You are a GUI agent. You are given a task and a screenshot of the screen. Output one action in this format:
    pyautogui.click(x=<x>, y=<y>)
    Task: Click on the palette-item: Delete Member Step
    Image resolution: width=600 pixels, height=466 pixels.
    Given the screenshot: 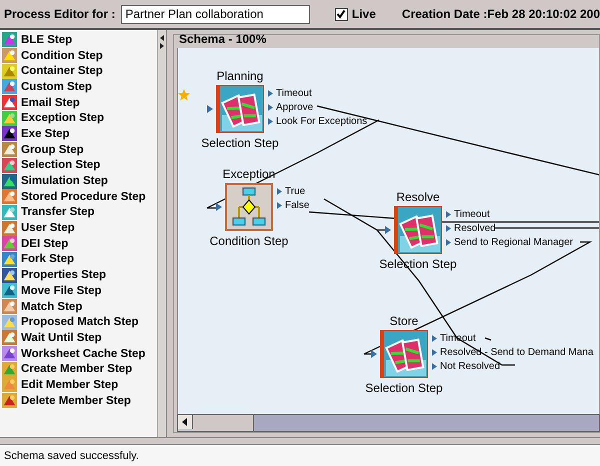 What is the action you would take?
    pyautogui.click(x=78, y=400)
    